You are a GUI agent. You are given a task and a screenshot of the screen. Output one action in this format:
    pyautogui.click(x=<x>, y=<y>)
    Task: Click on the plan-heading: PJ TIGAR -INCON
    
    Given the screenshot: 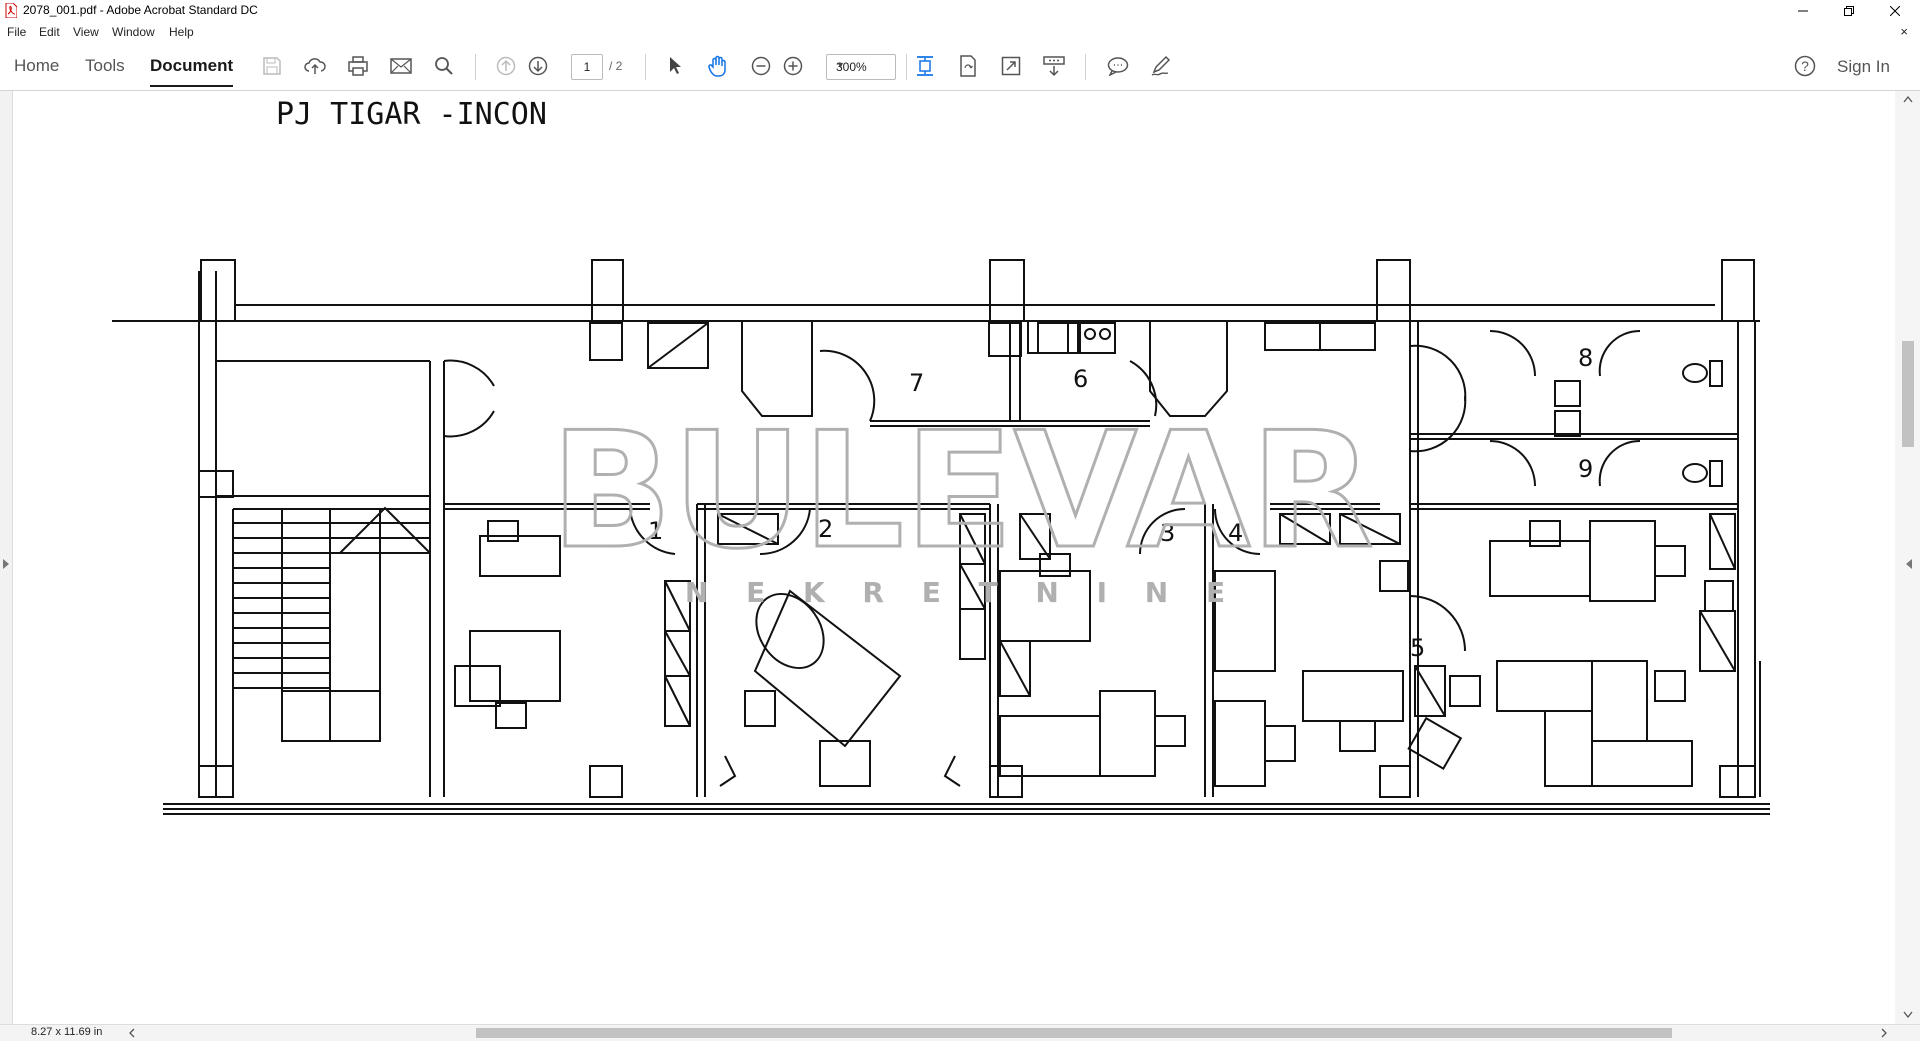 What is the action you would take?
    pyautogui.click(x=411, y=114)
    